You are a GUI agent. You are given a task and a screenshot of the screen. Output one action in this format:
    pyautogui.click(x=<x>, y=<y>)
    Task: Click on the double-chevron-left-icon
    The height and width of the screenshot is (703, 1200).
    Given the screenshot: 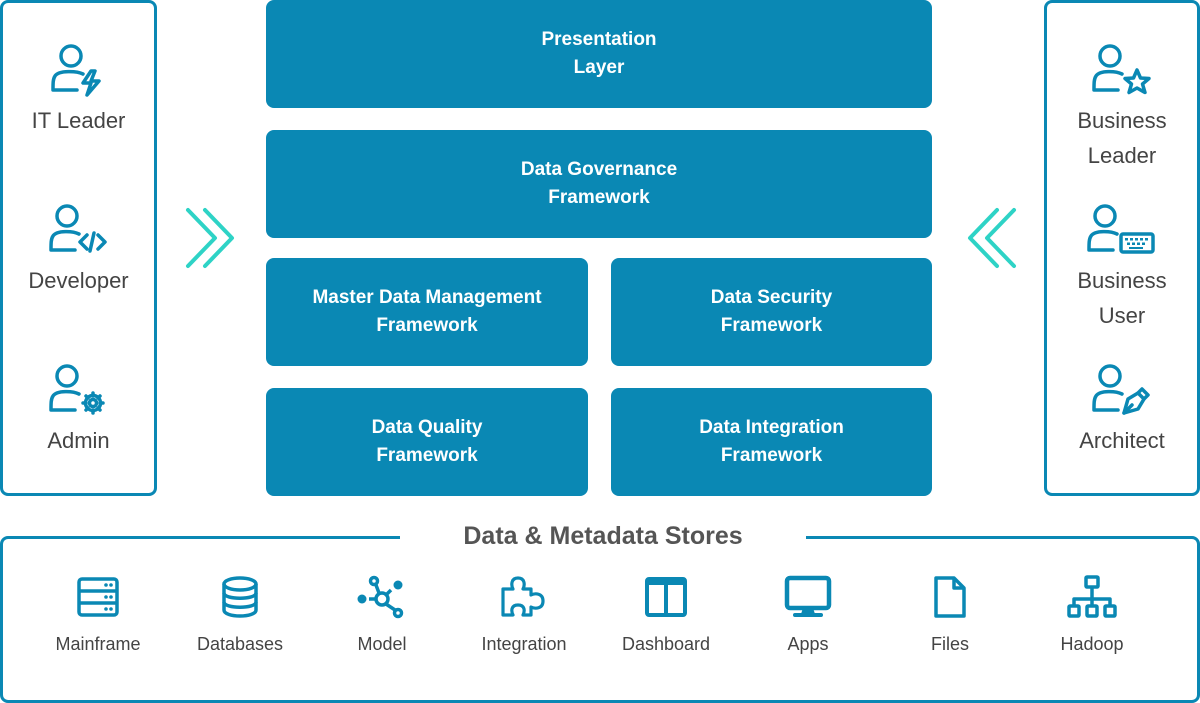 What is the action you would take?
    pyautogui.click(x=992, y=238)
    